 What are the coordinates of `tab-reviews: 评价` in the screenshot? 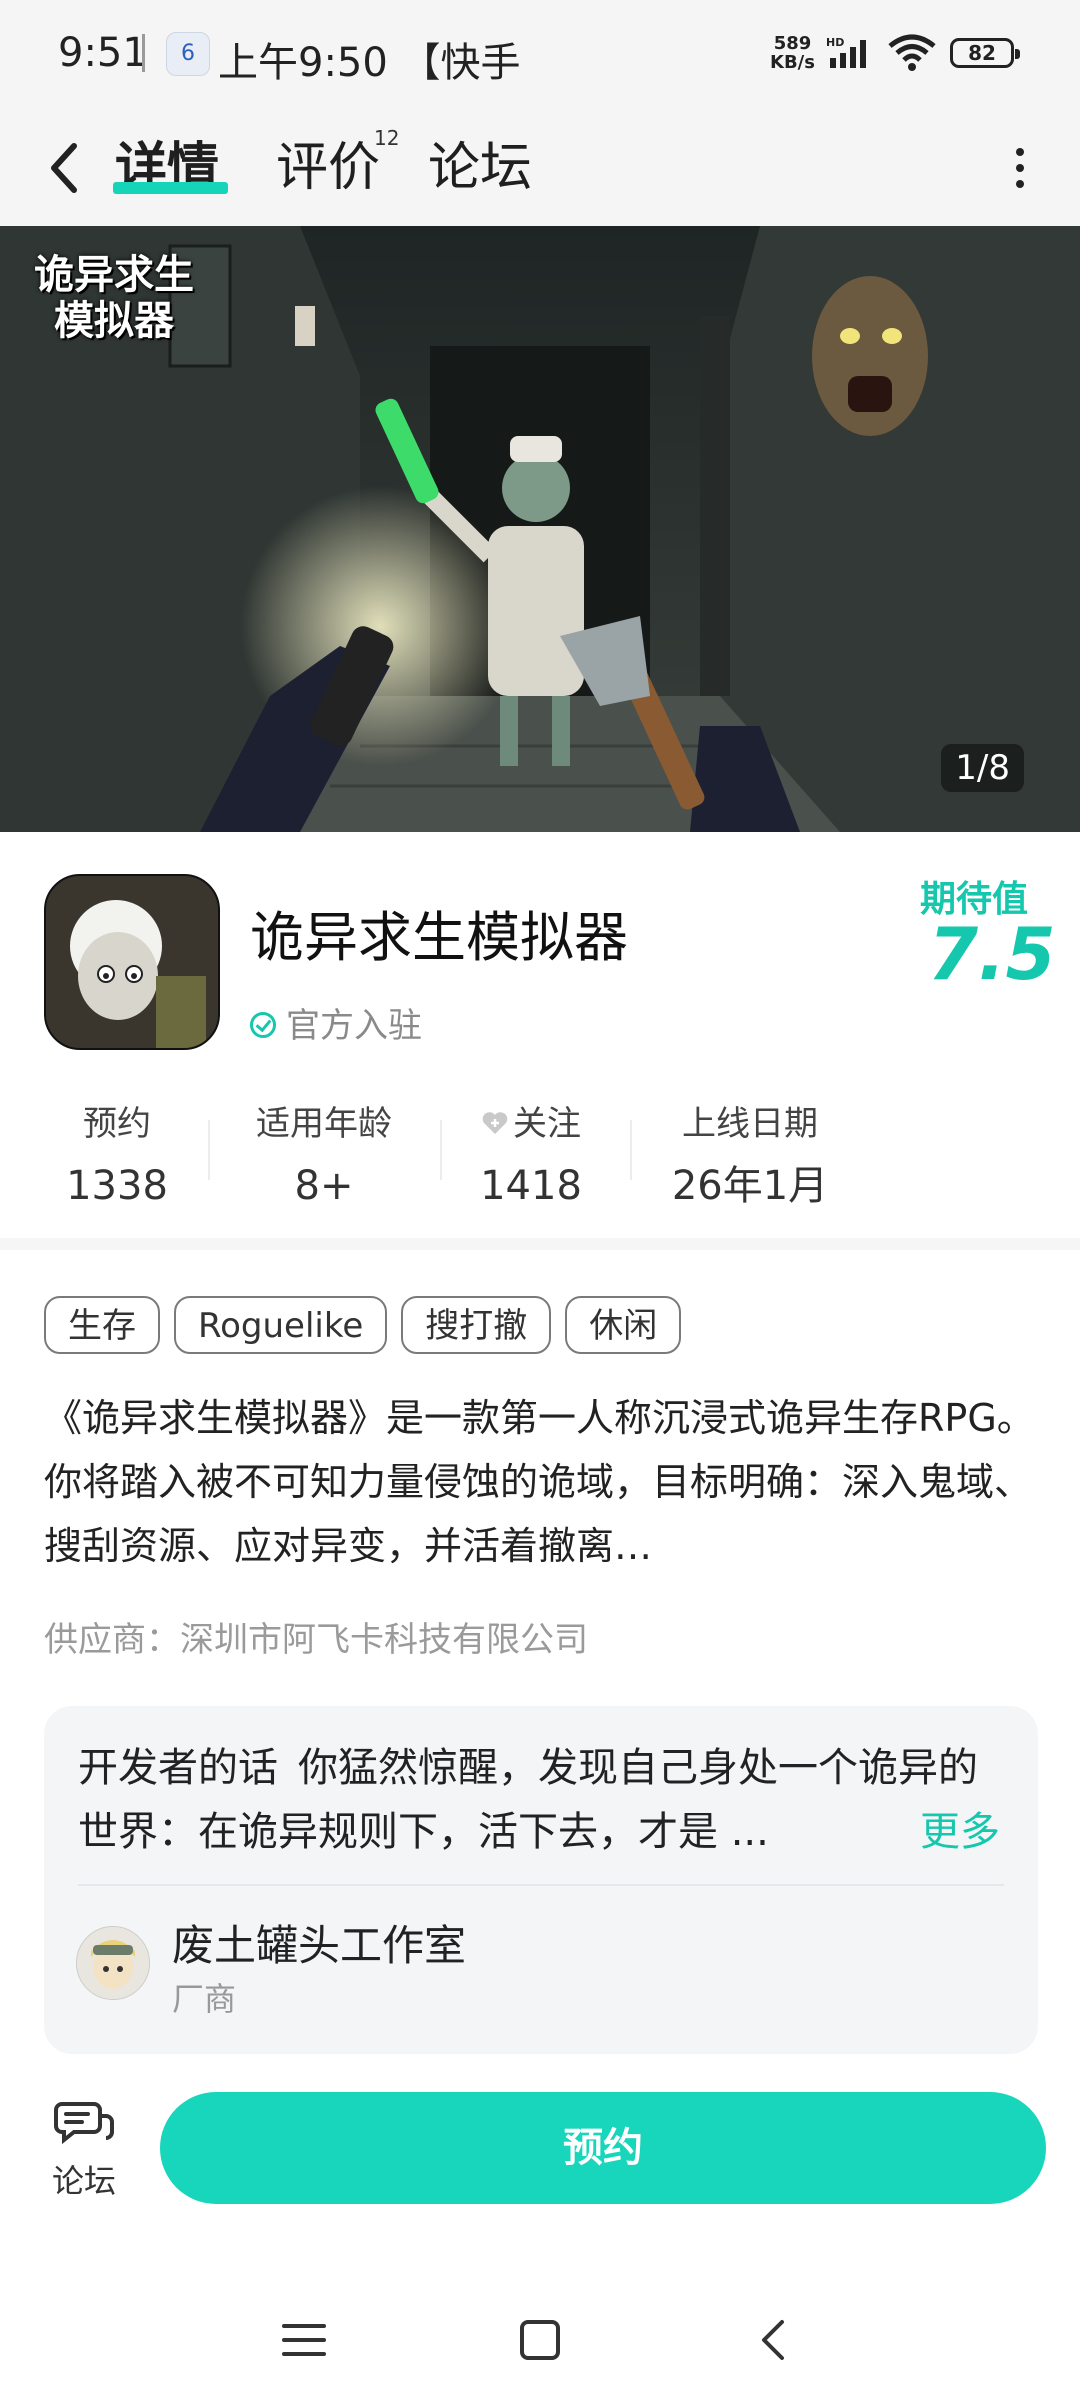 It's located at (328, 168).